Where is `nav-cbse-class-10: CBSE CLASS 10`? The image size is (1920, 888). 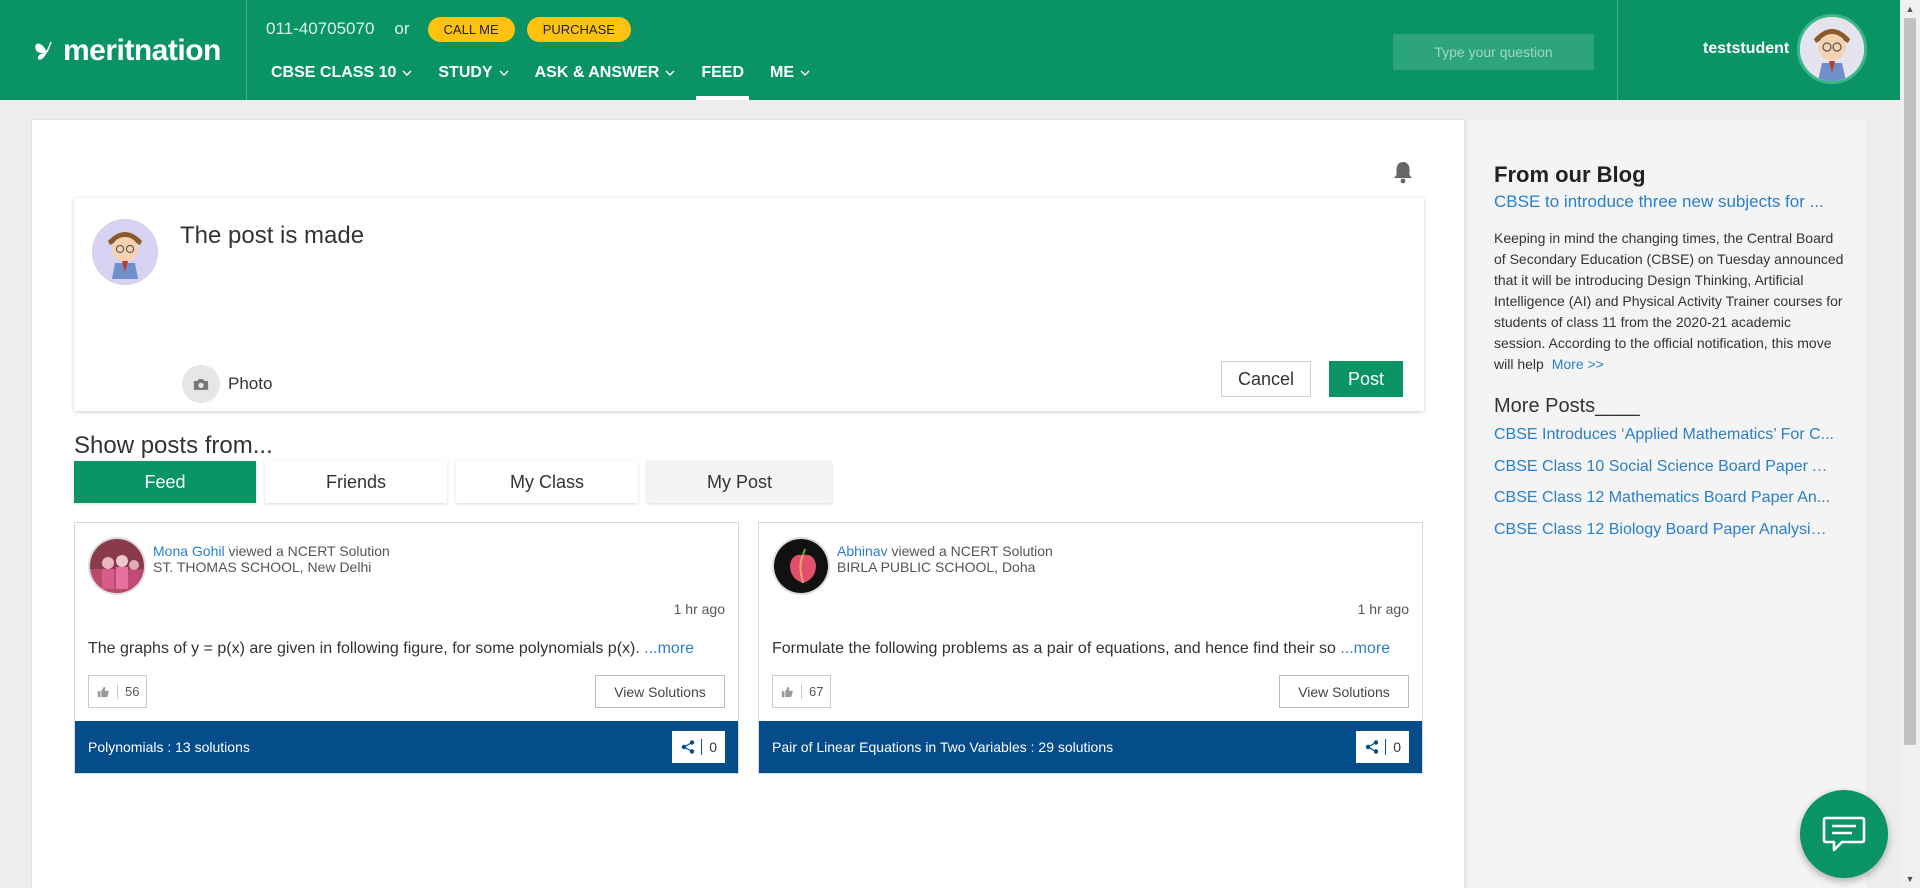 nav-cbse-class-10: CBSE CLASS 10 is located at coordinates (341, 73).